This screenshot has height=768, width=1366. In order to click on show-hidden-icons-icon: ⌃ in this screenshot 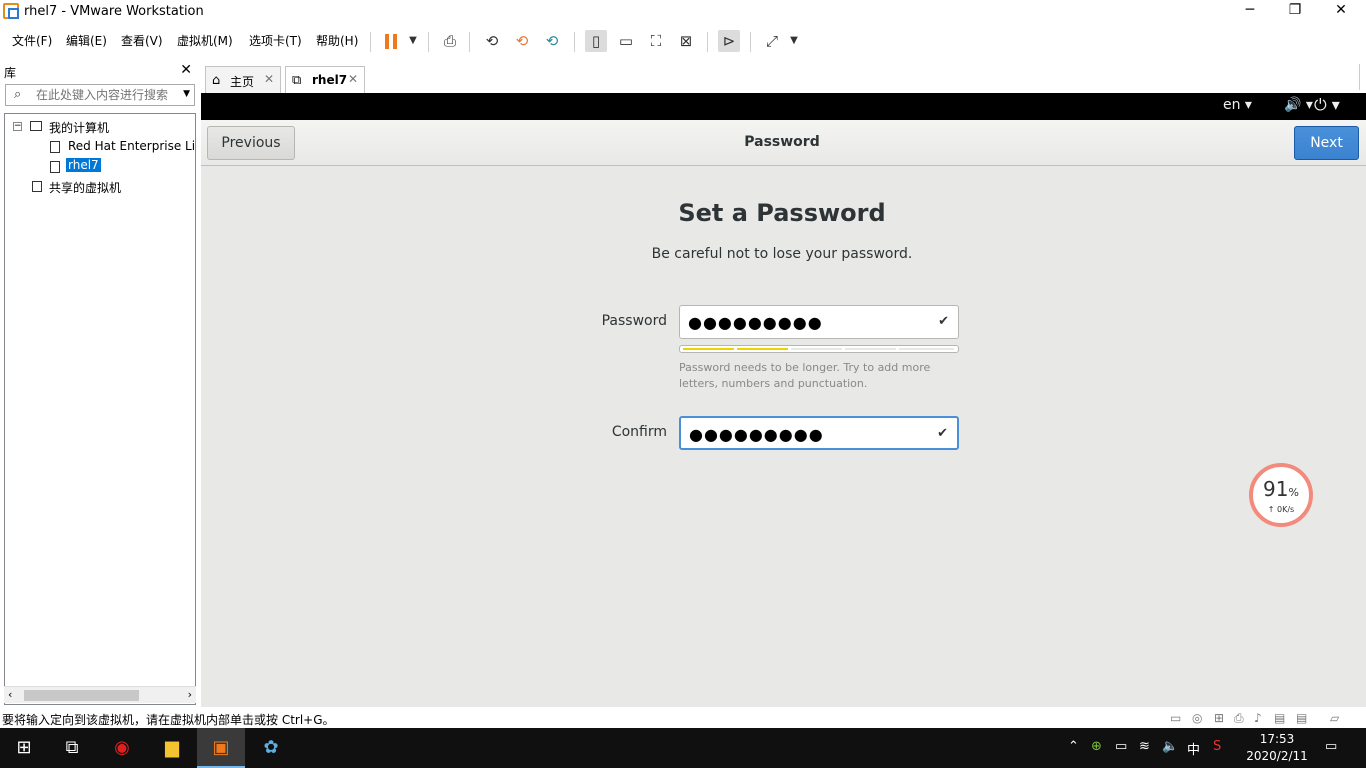, I will do `click(1073, 746)`.